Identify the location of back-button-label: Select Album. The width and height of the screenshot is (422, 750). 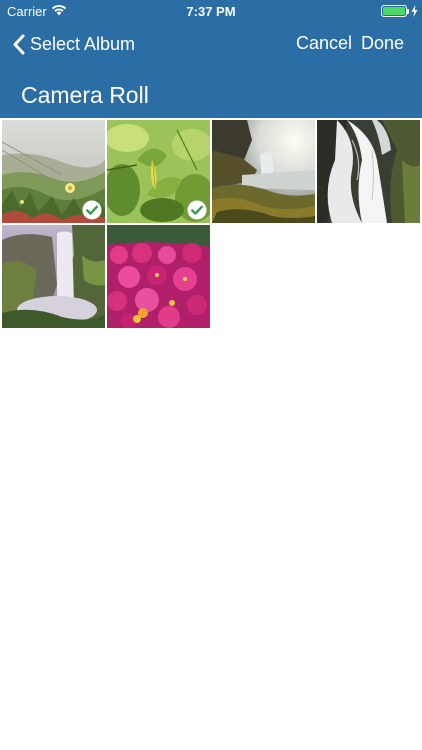
(83, 43).